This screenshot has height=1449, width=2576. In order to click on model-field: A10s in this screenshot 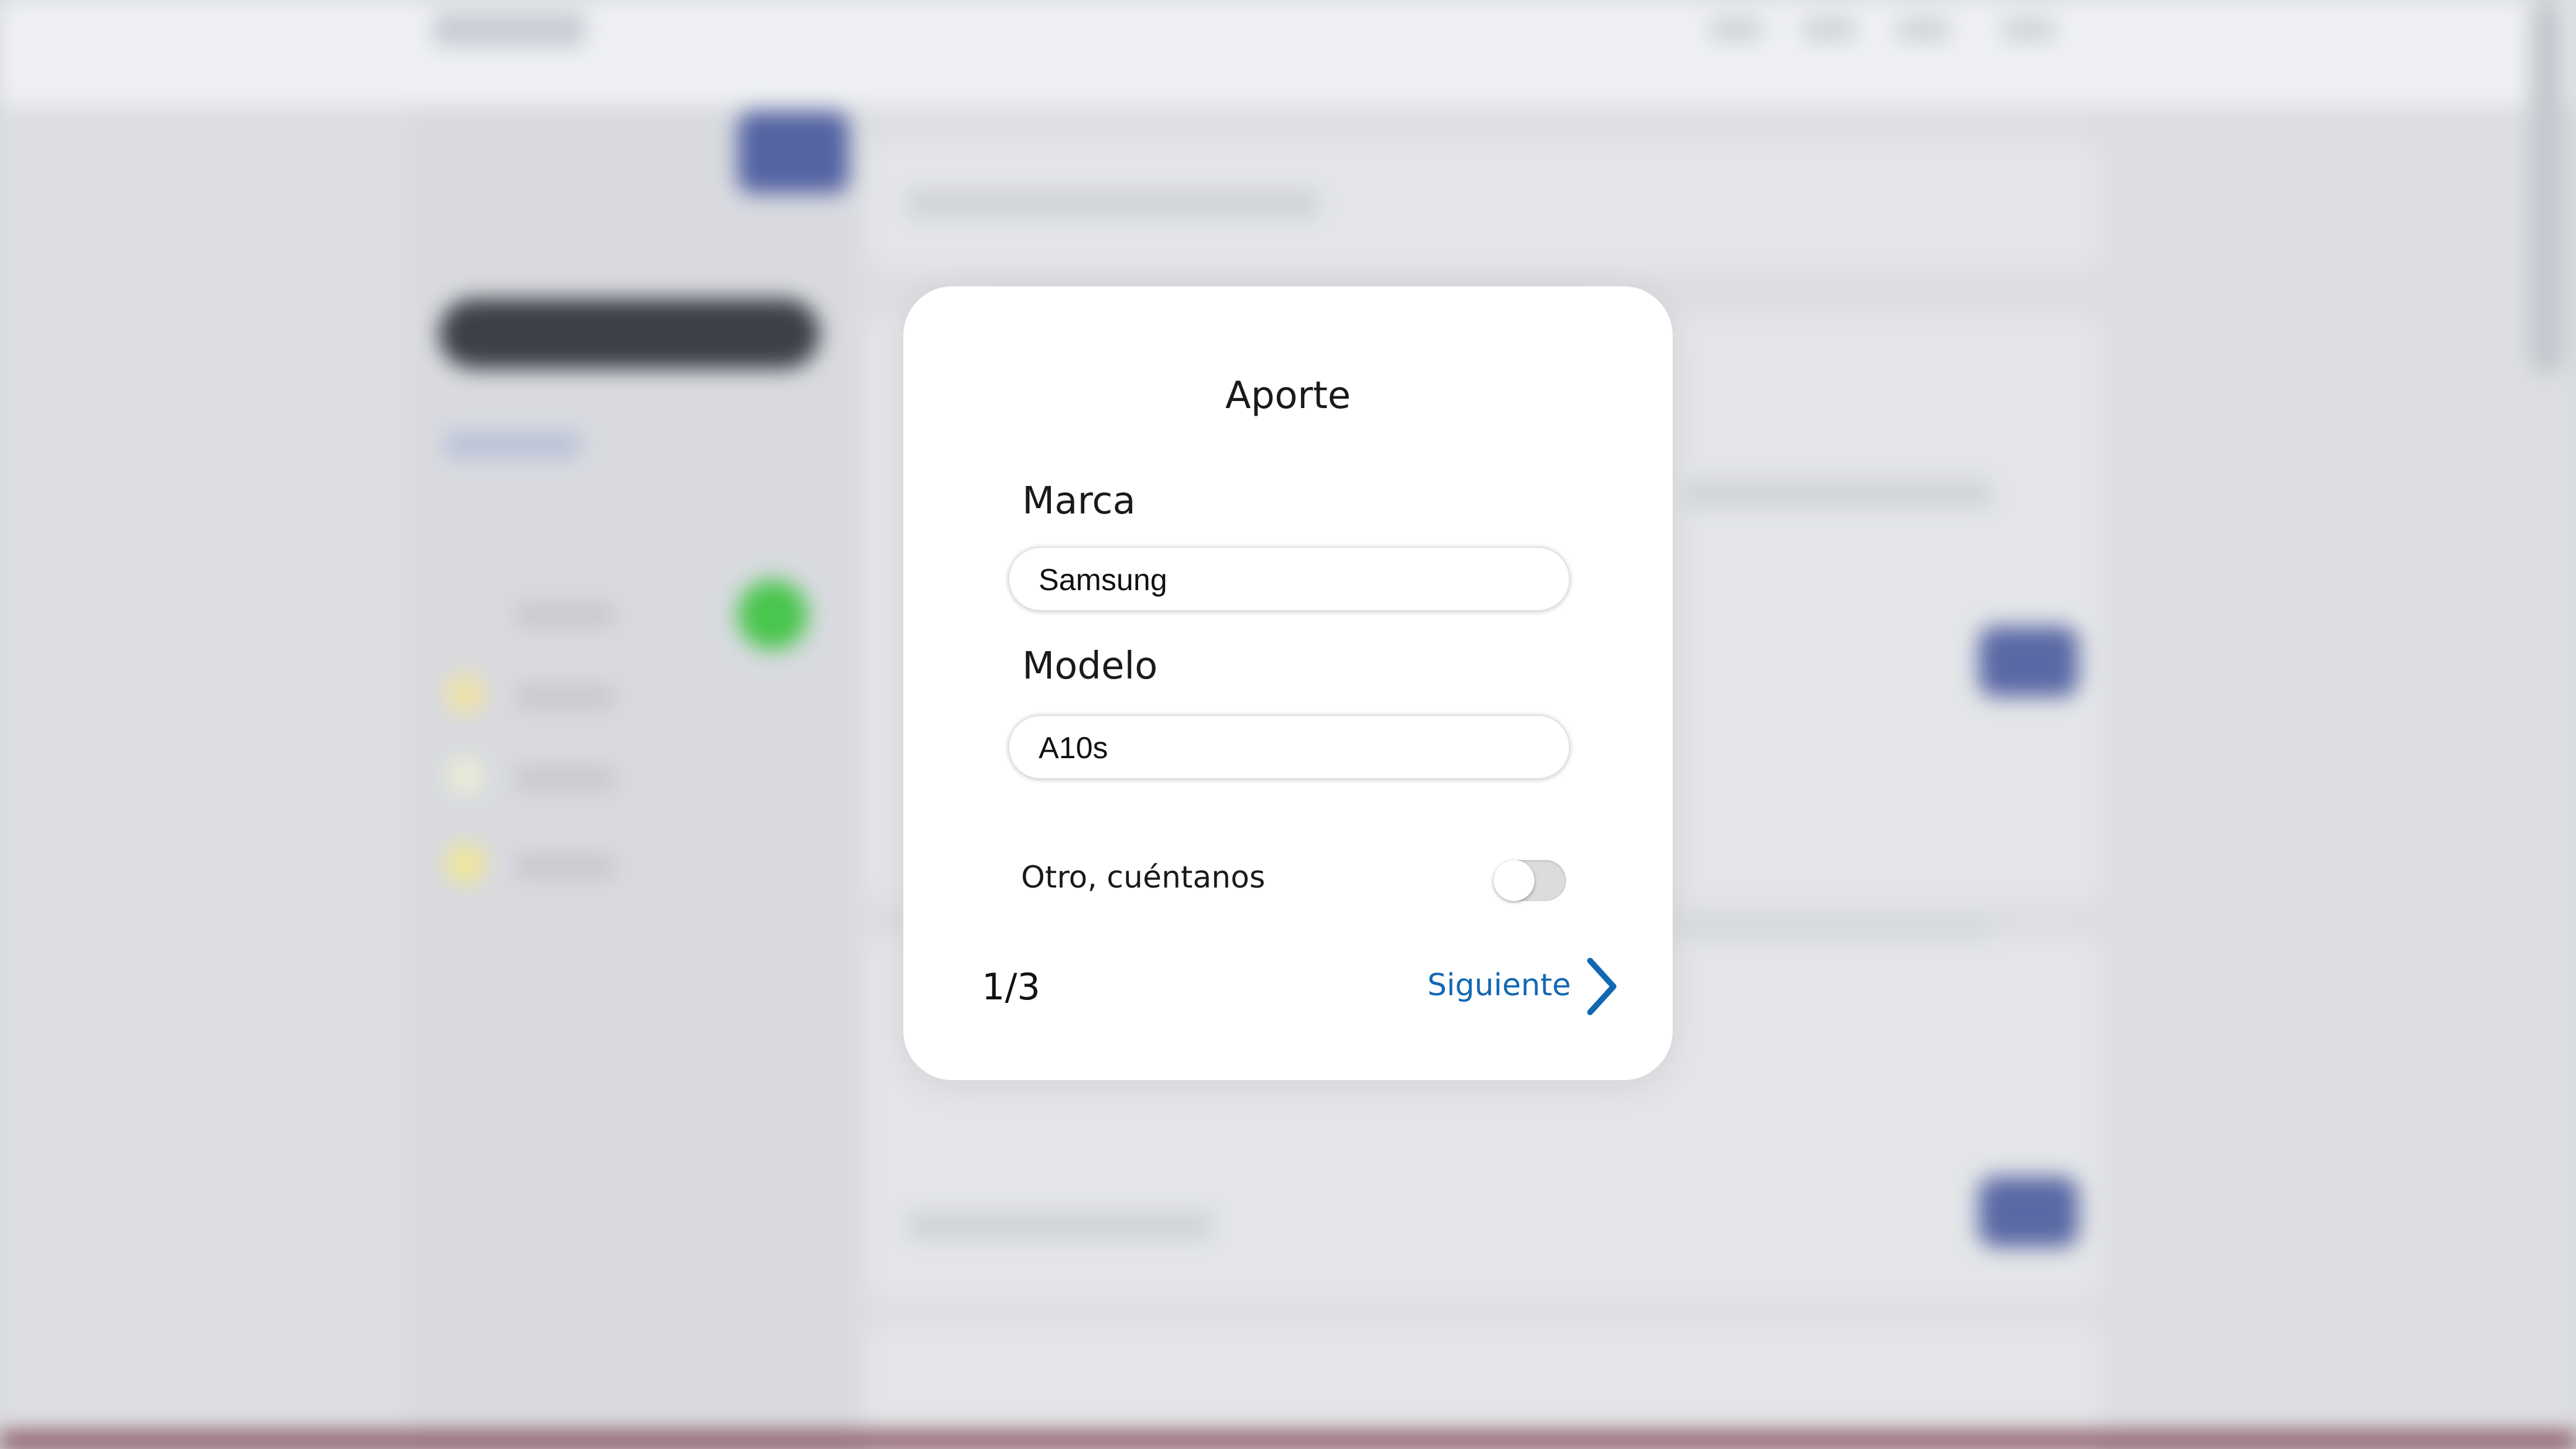, I will do `click(1289, 747)`.